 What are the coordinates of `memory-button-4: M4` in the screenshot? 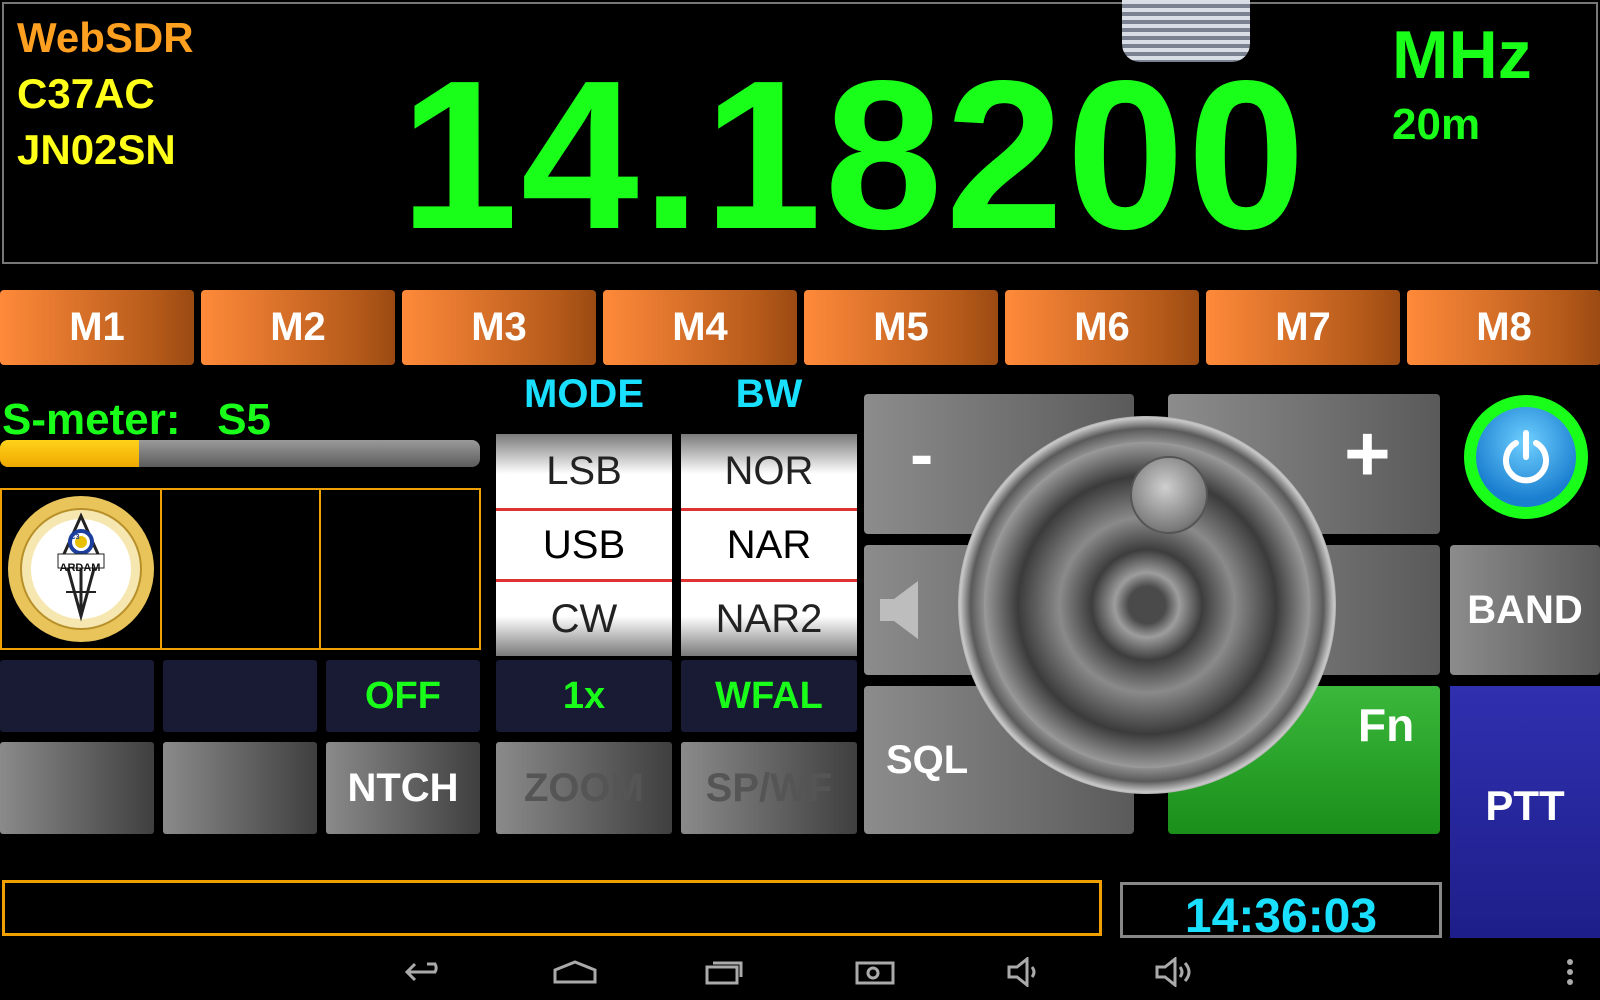 It's located at (700, 327).